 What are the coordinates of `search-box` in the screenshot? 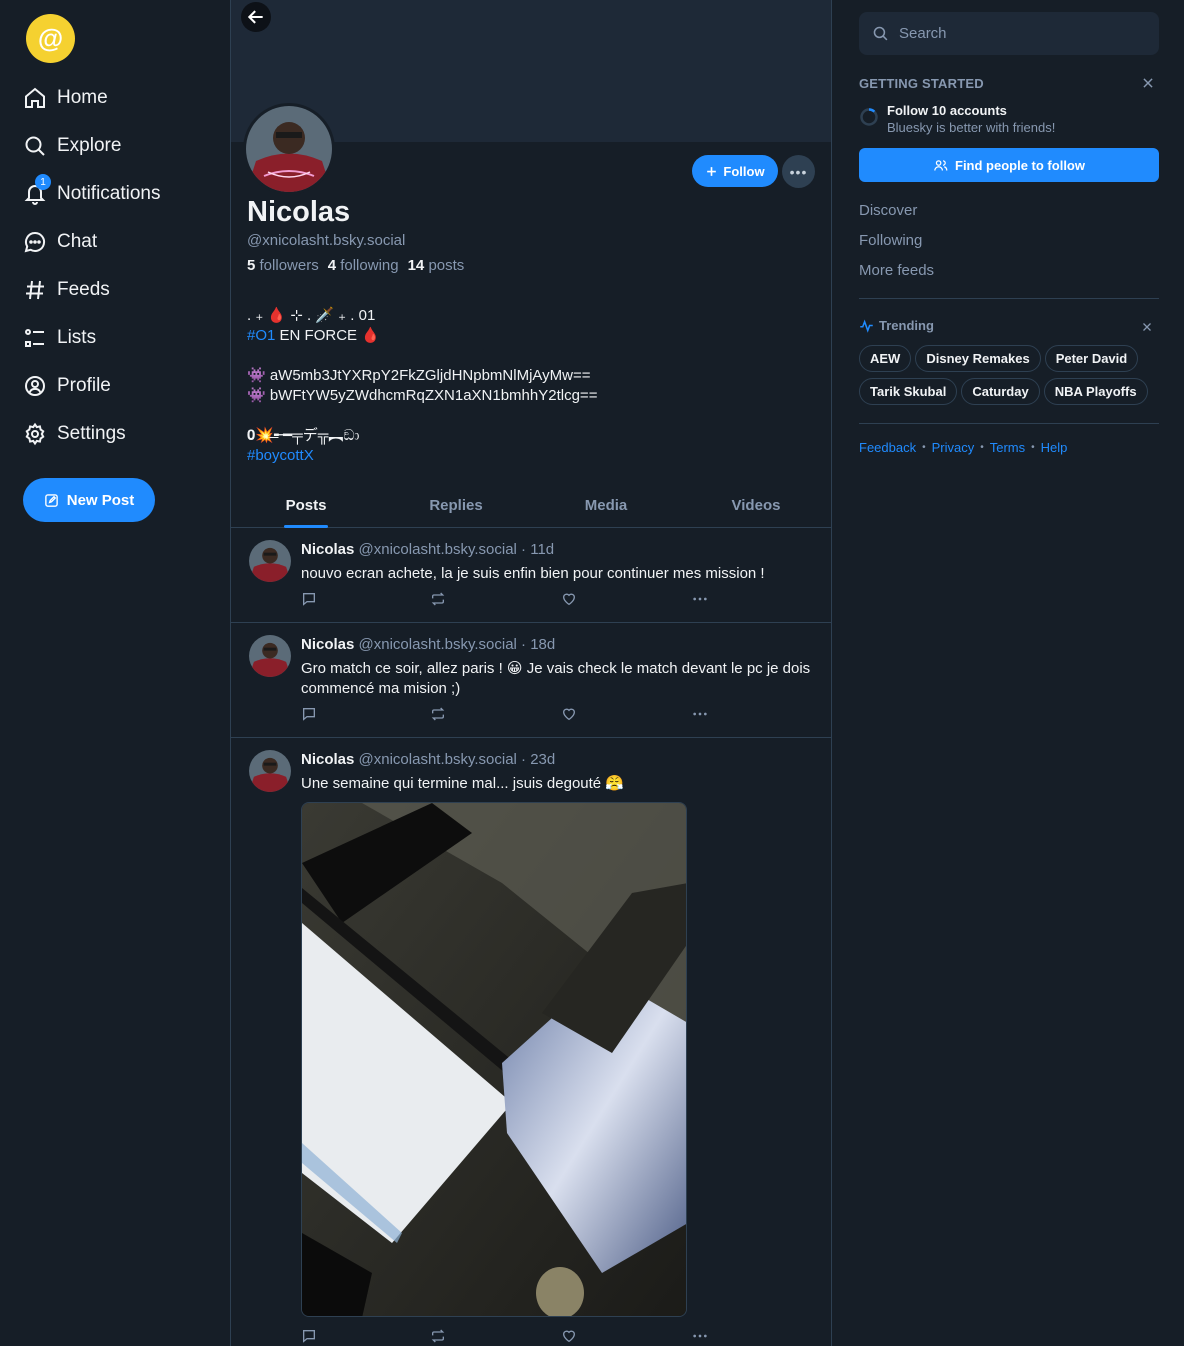 It's located at (1009, 33).